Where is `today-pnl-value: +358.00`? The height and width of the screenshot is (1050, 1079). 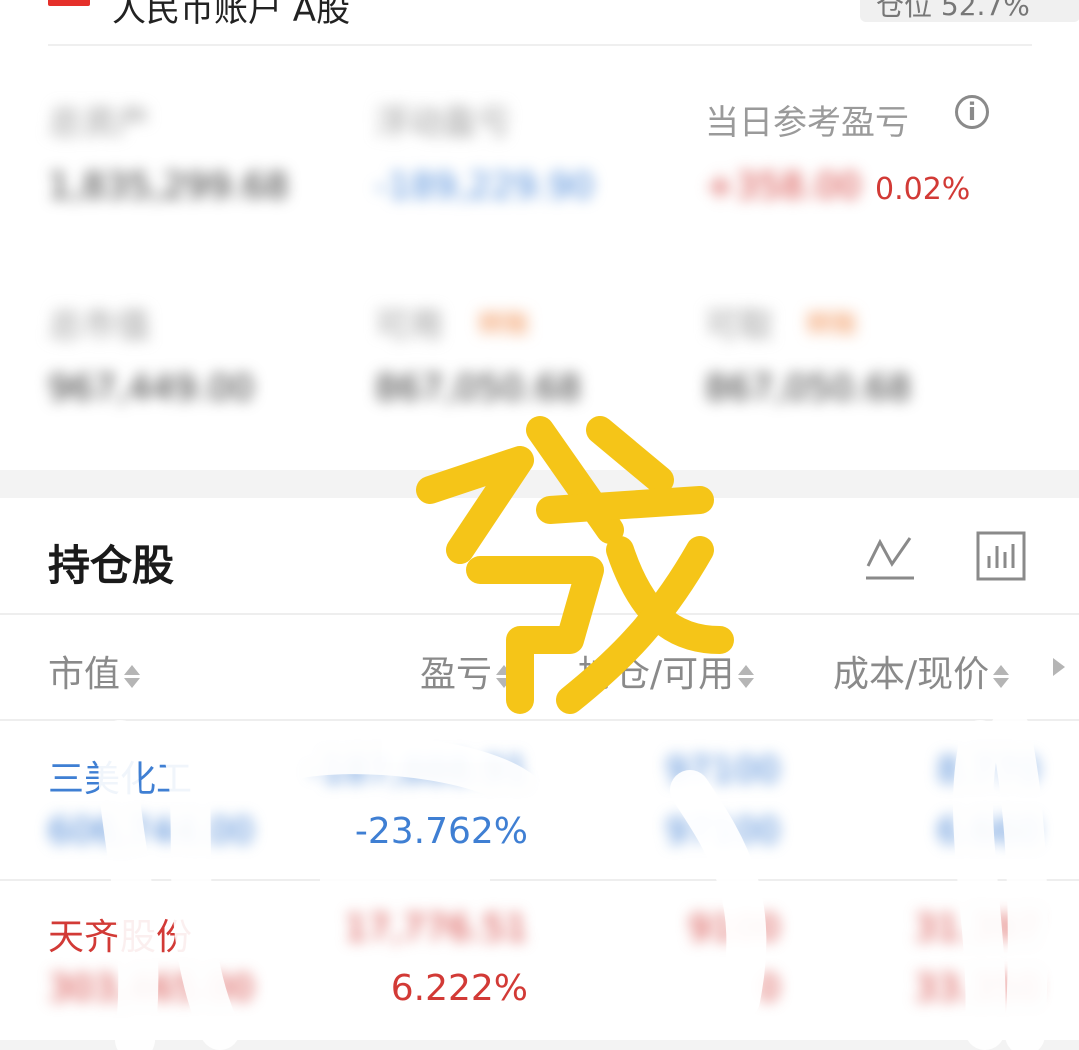
today-pnl-value: +358.00 is located at coordinates (783, 186).